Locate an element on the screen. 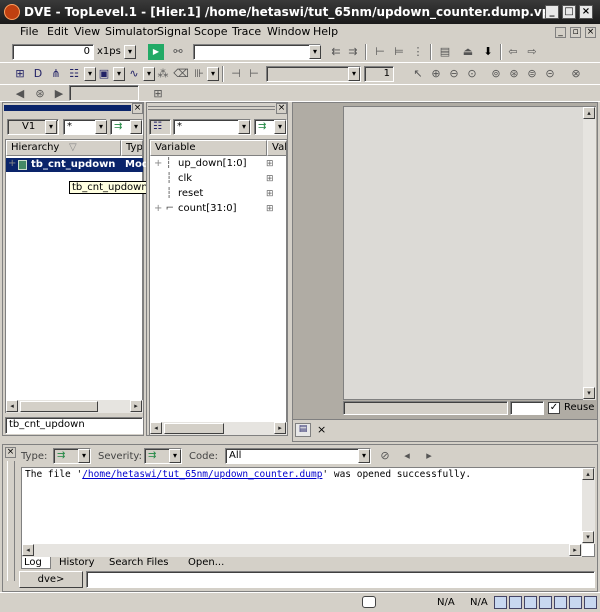 The image size is (600, 612). schematic-icon: D is located at coordinates (38, 74).